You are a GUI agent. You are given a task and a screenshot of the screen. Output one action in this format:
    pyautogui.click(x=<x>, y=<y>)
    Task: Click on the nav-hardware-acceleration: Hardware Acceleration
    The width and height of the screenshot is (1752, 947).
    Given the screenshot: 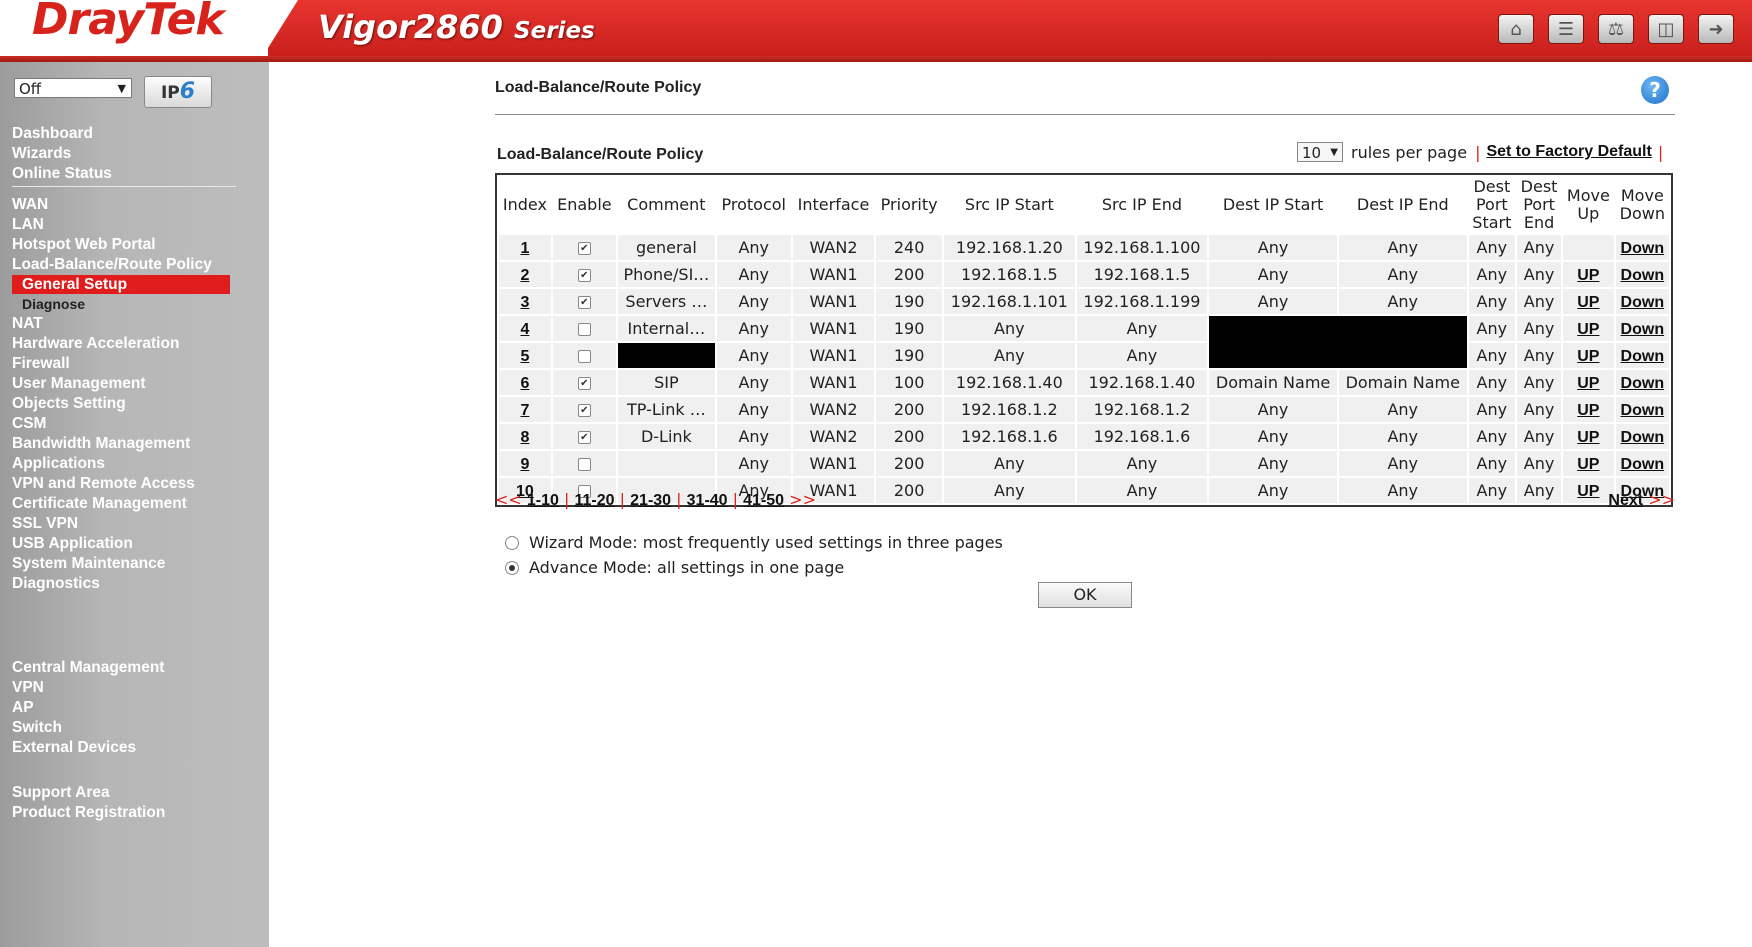 What is the action you would take?
    pyautogui.click(x=121, y=344)
    